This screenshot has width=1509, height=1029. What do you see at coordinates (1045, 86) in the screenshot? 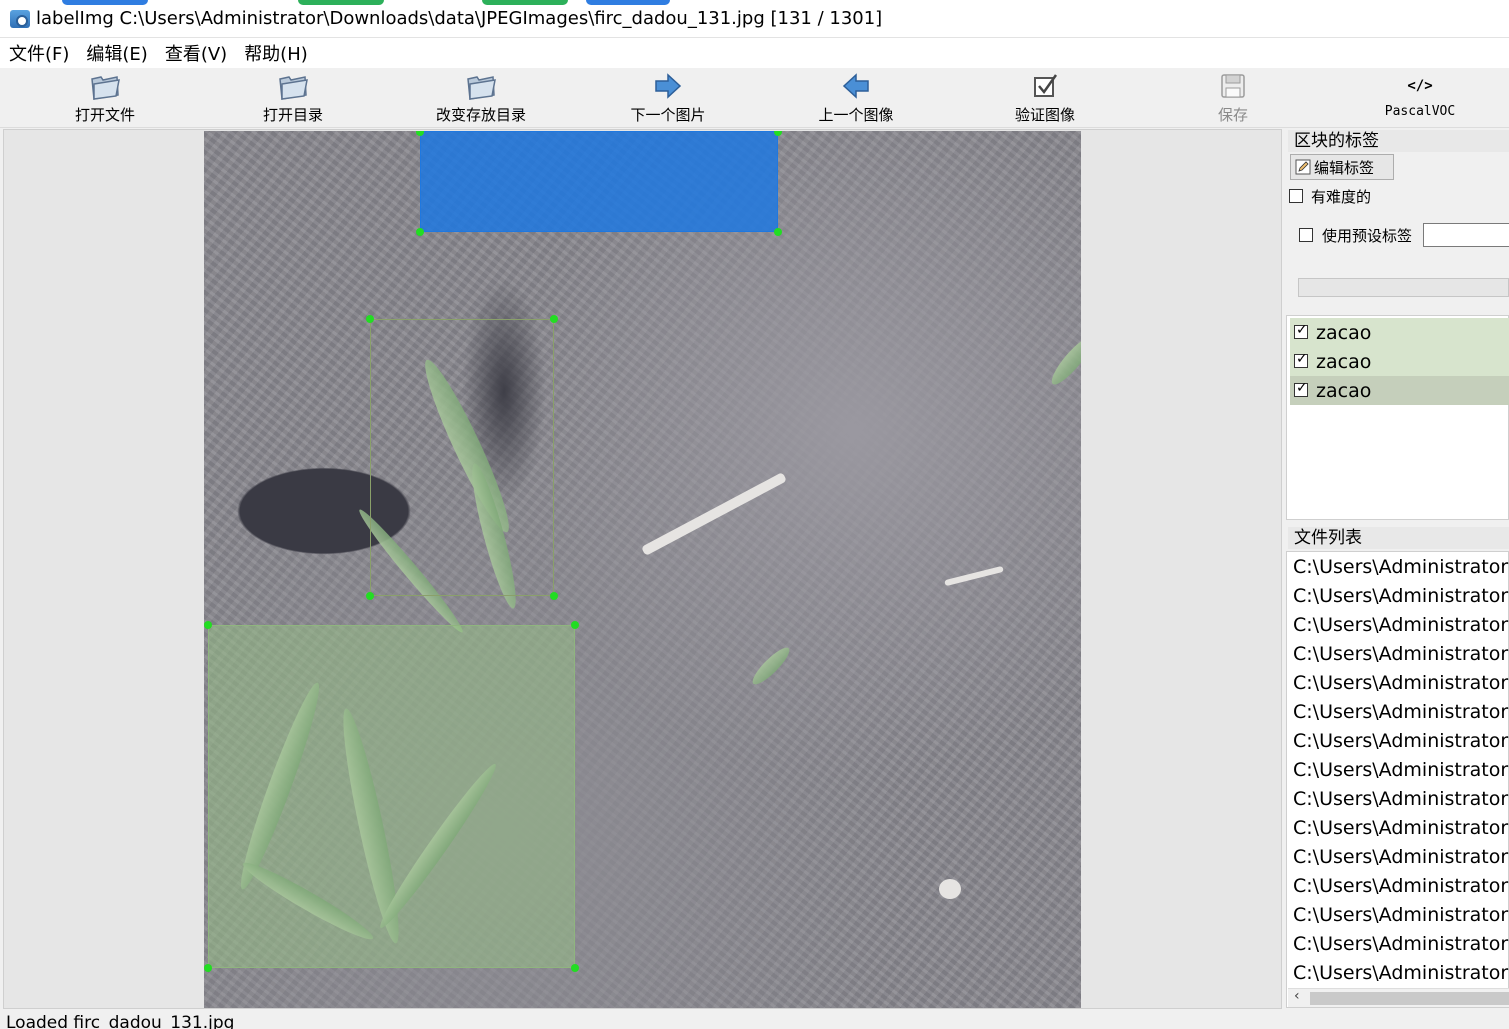
I see `check-box-icon` at bounding box center [1045, 86].